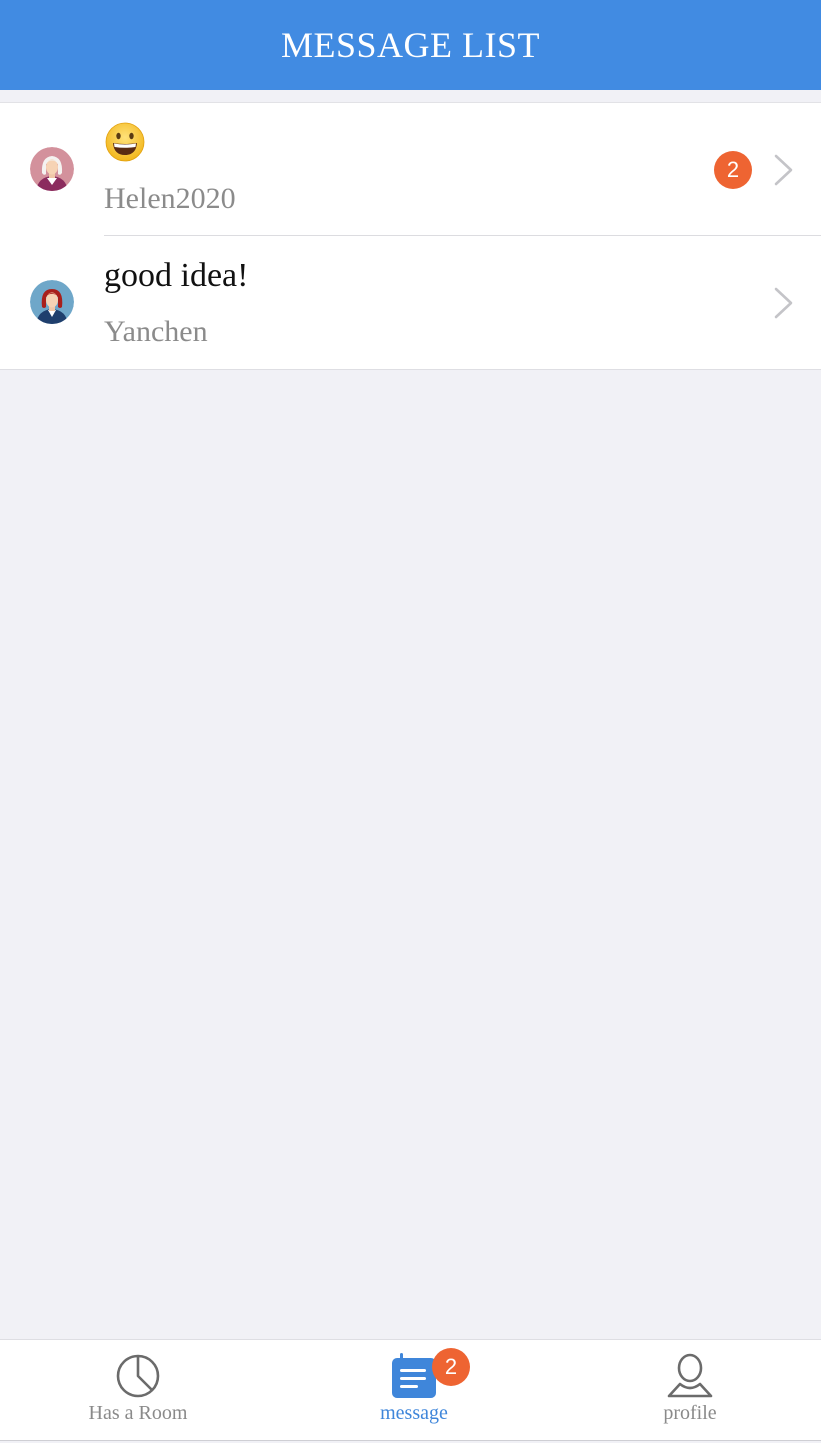 This screenshot has height=1443, width=821. I want to click on page-title: MESSAGE LIST, so click(410, 45).